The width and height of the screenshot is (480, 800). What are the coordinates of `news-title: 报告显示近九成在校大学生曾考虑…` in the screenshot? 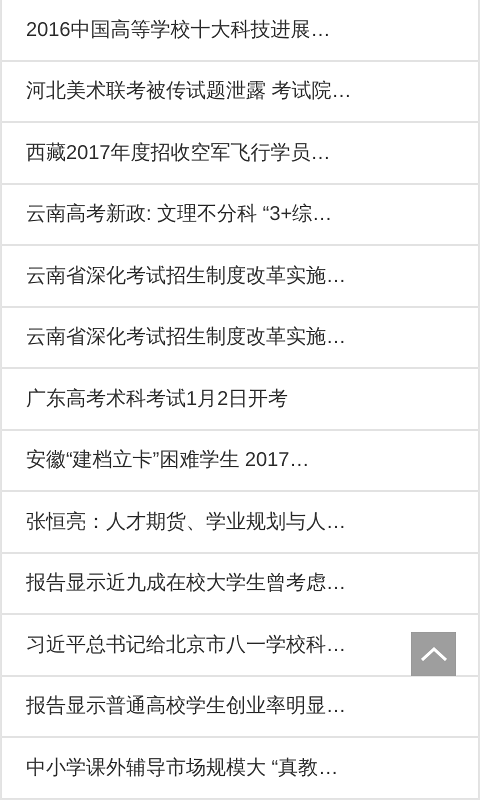 It's located at (186, 583).